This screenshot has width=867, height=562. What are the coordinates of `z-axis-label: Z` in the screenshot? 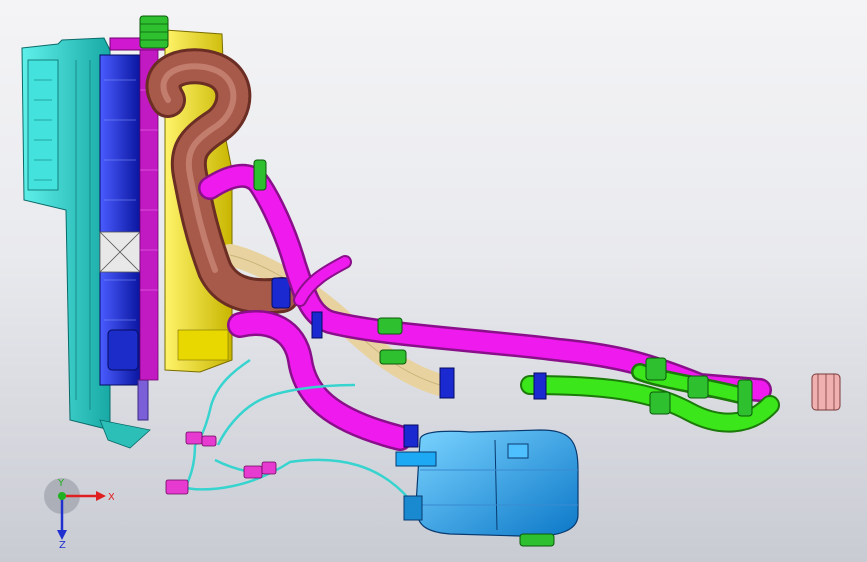 It's located at (62, 544).